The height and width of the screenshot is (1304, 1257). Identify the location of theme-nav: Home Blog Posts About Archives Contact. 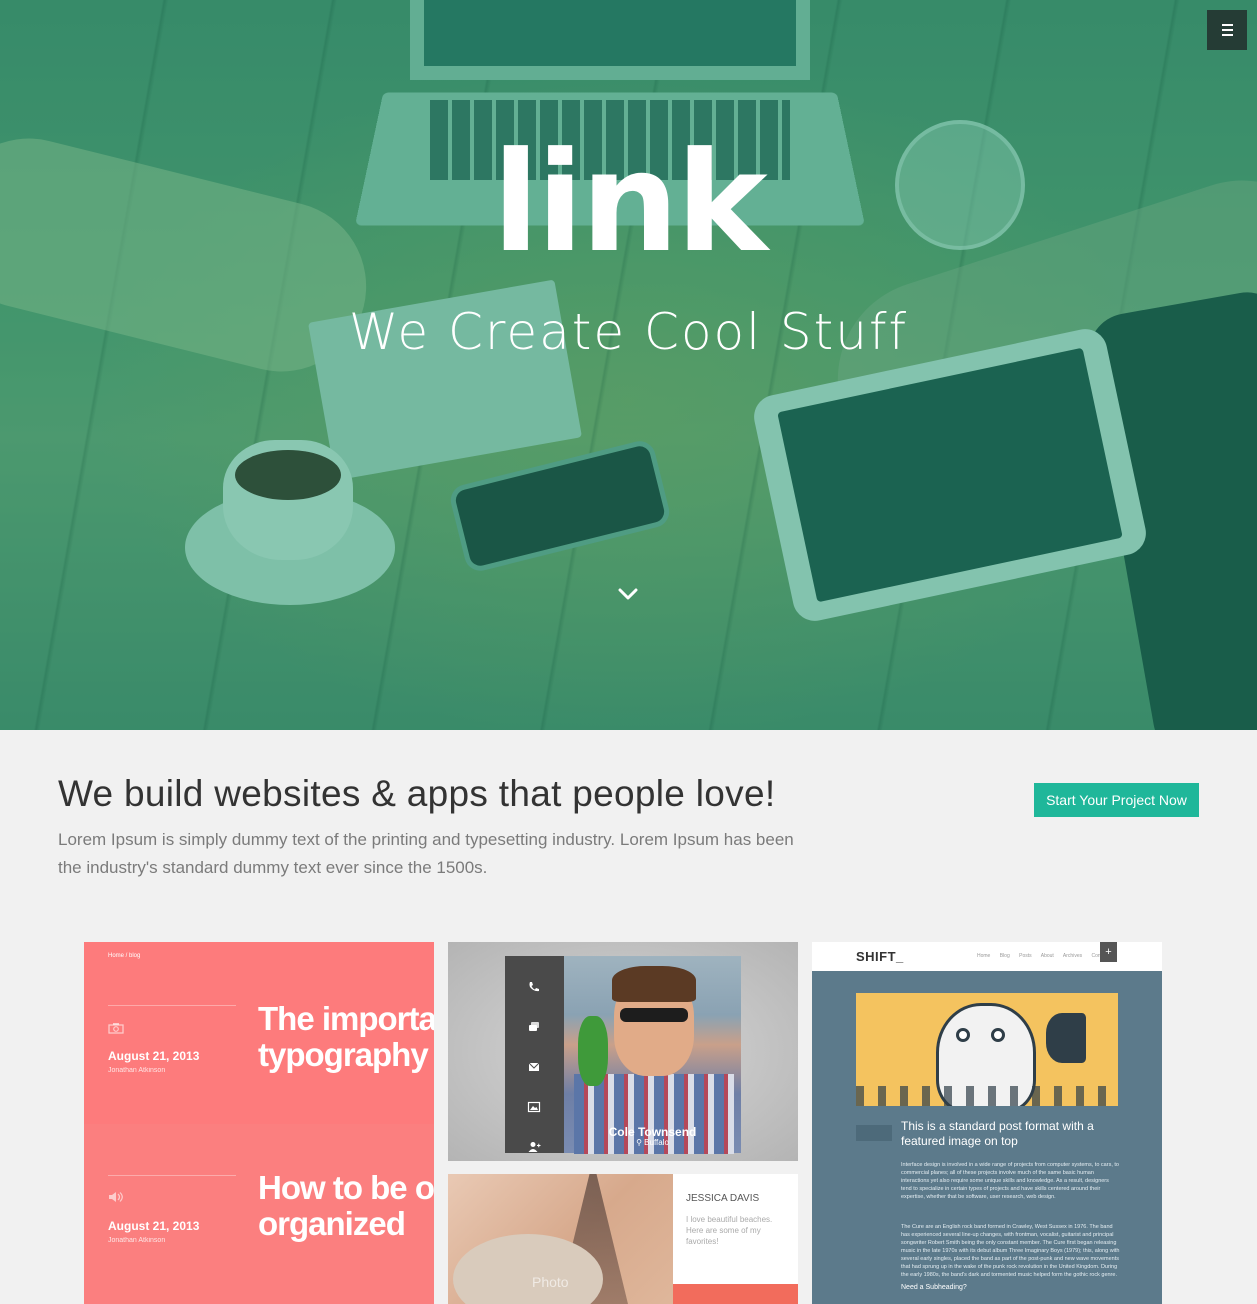
(1043, 956).